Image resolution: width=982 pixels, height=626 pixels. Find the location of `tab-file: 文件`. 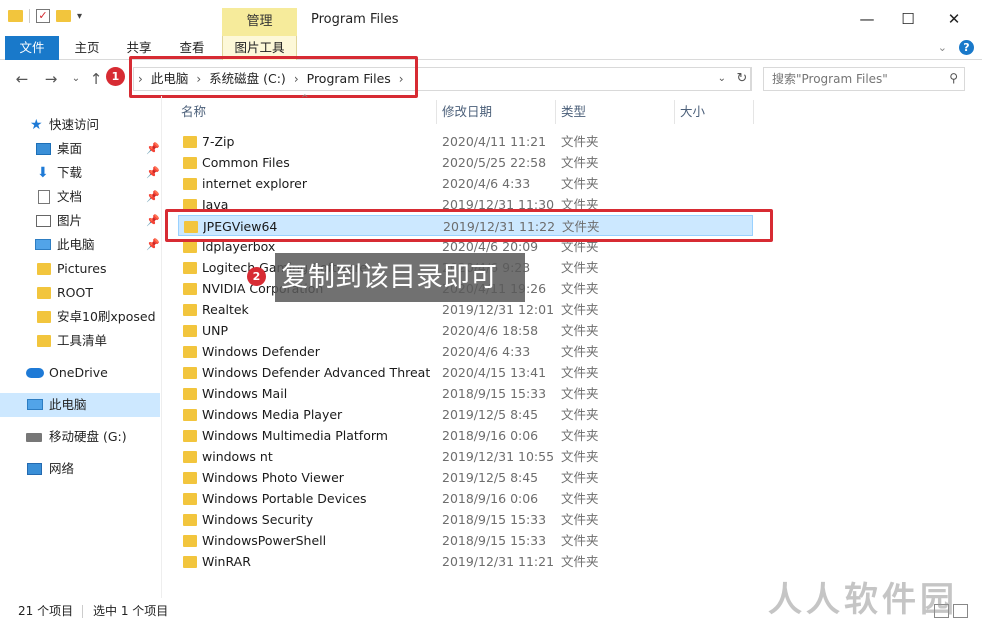

tab-file: 文件 is located at coordinates (32, 48).